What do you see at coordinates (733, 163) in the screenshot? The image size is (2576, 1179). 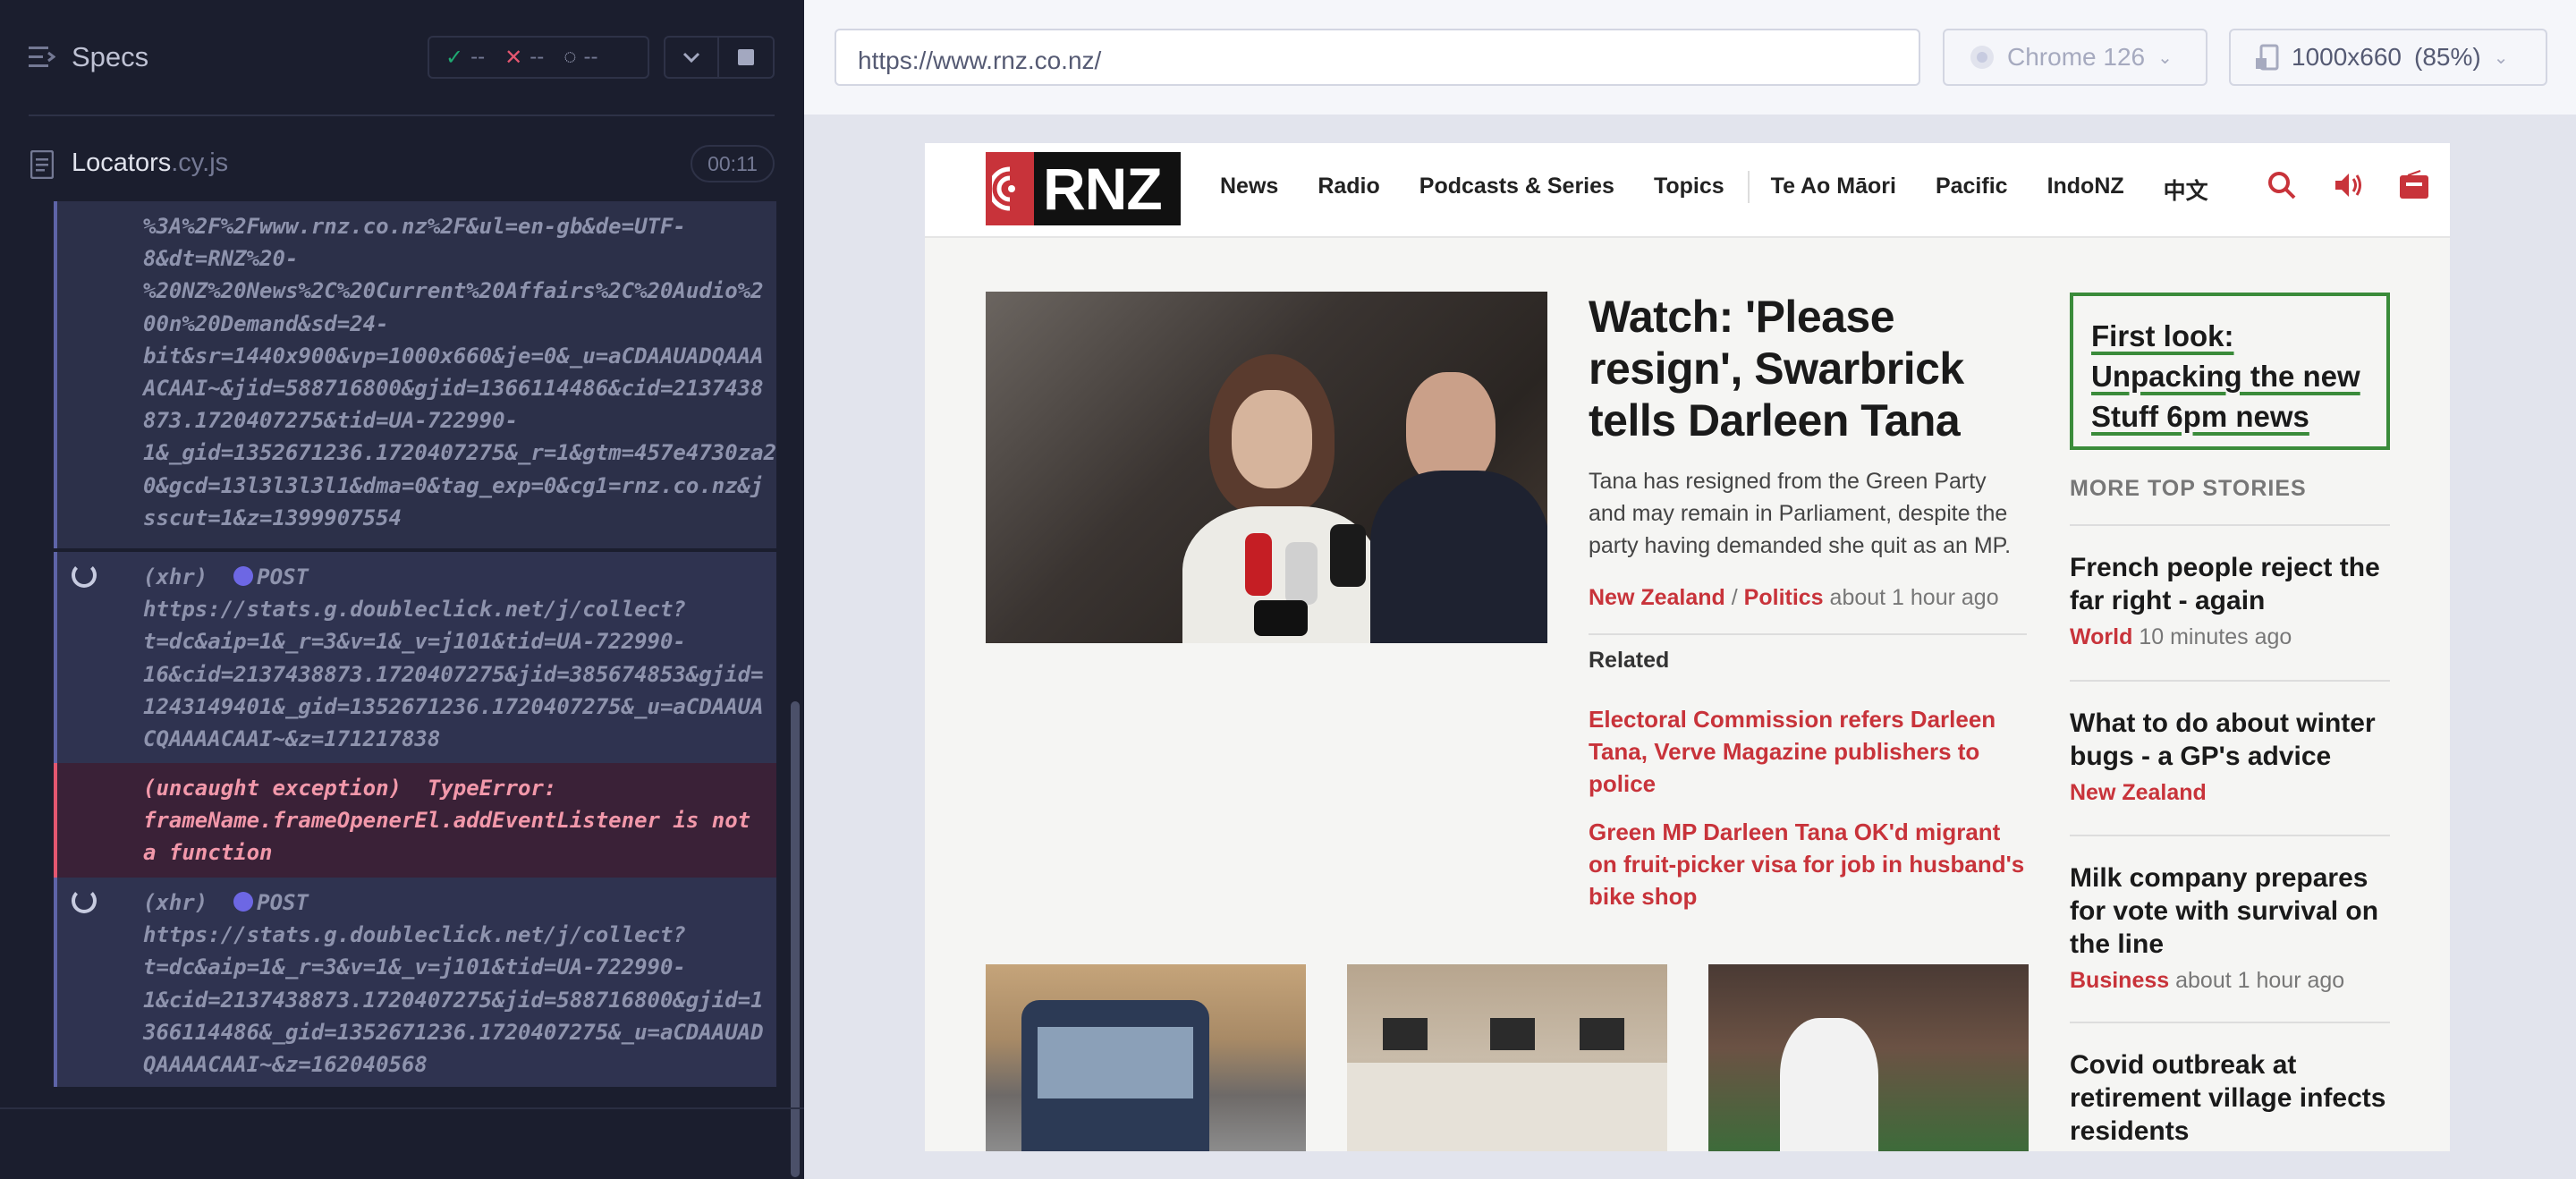 I see `spec-duration: 00:11` at bounding box center [733, 163].